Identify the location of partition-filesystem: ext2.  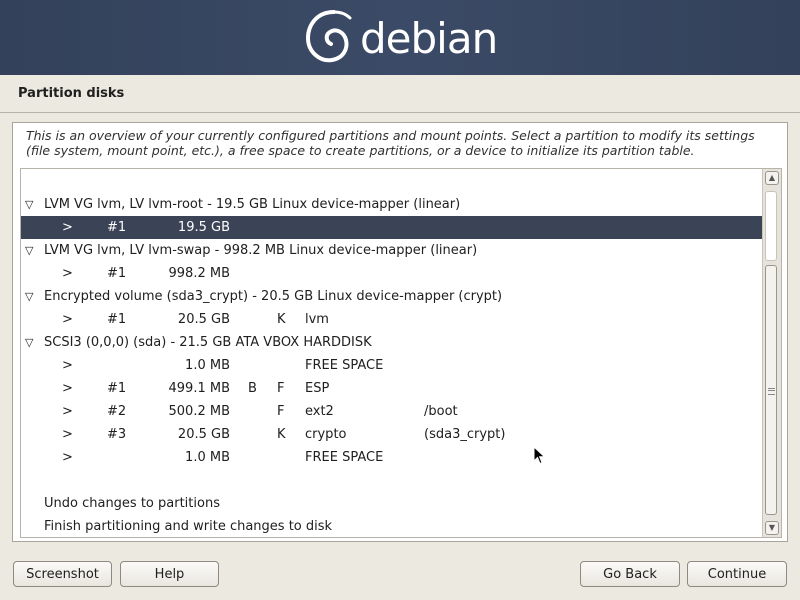
(319, 411).